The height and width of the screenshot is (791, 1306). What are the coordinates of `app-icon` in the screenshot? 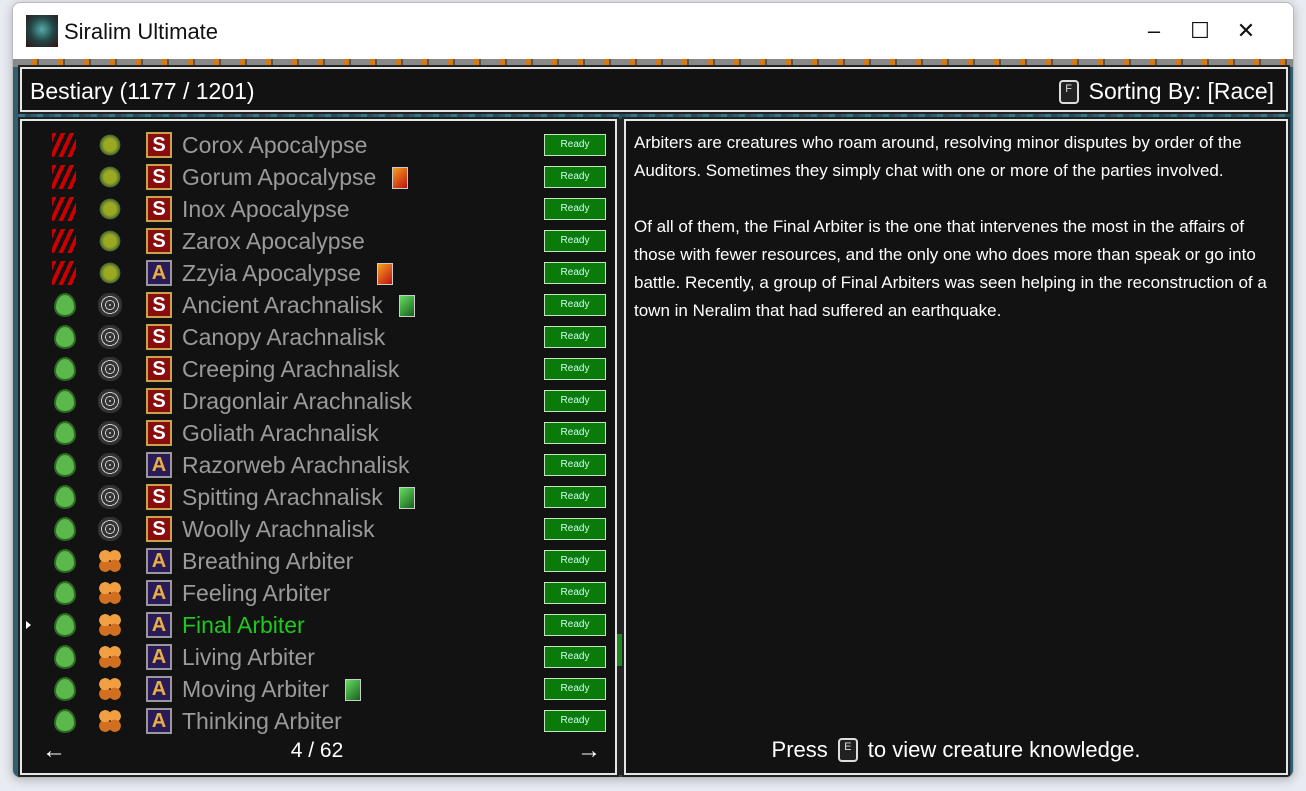 It's located at (42, 31).